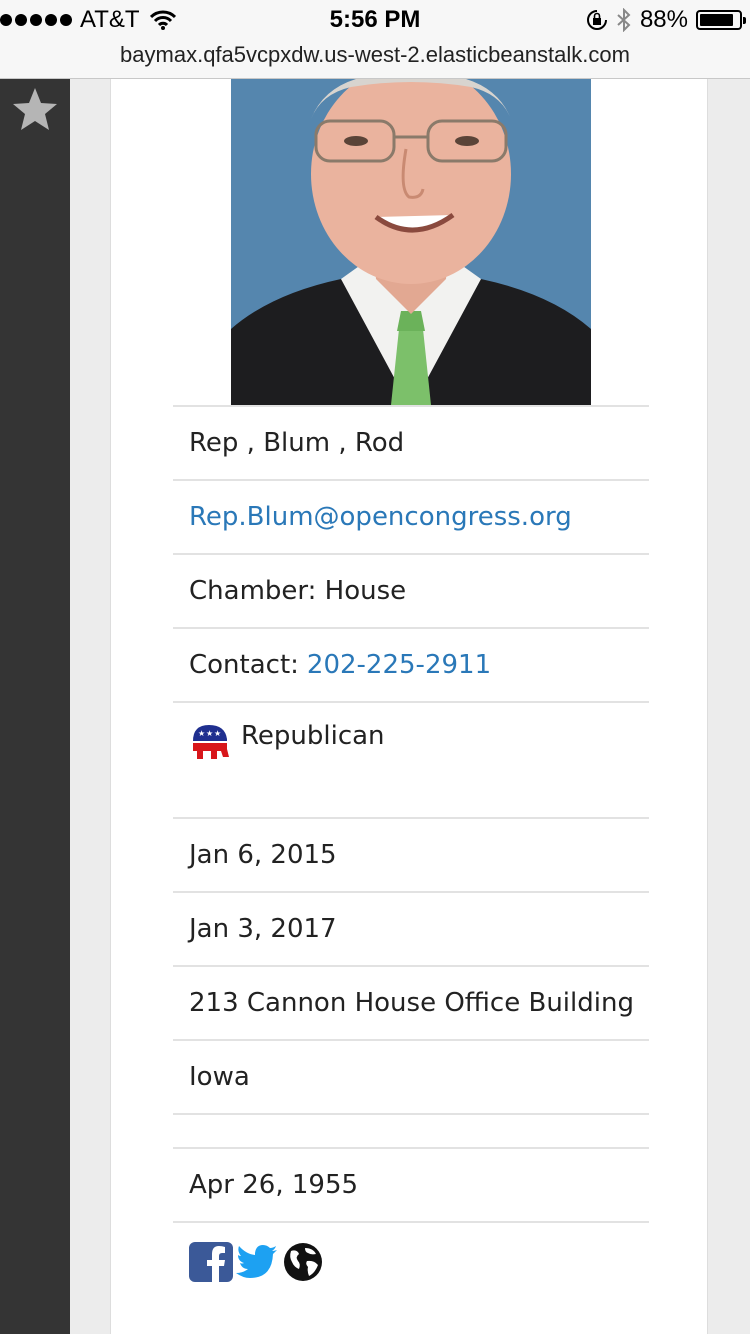 The height and width of the screenshot is (1334, 750). What do you see at coordinates (35, 110) in the screenshot?
I see `star-icon` at bounding box center [35, 110].